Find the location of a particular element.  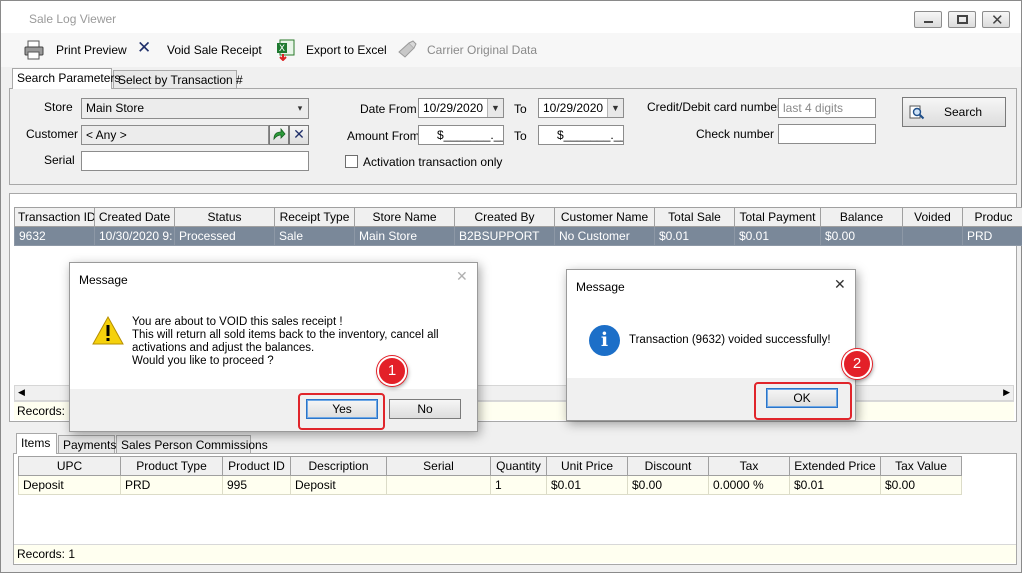

date-to-picker: 10/29/2020 ▼ is located at coordinates (581, 108).